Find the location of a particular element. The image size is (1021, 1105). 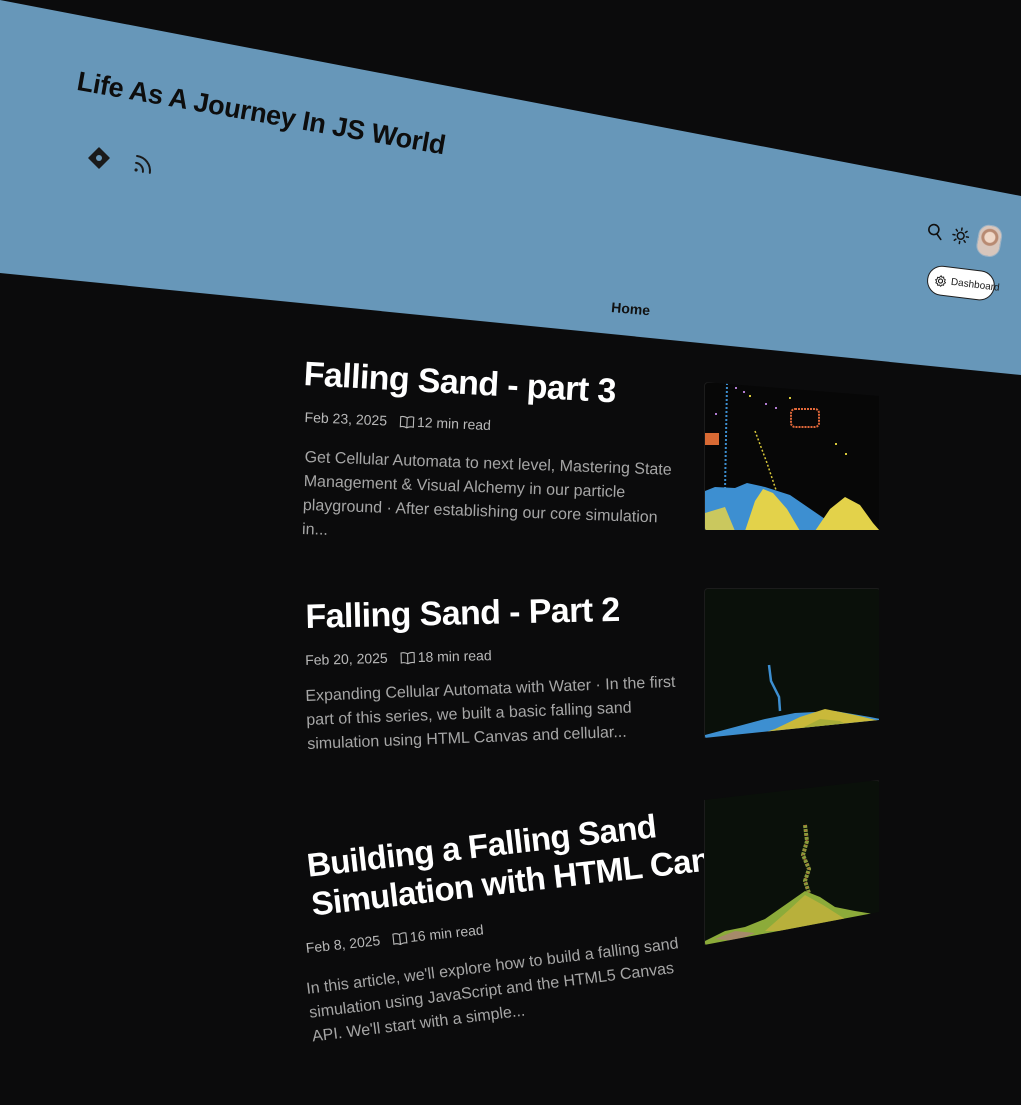

post-title: Falling Sand - Part 2 is located at coordinates (462, 613).